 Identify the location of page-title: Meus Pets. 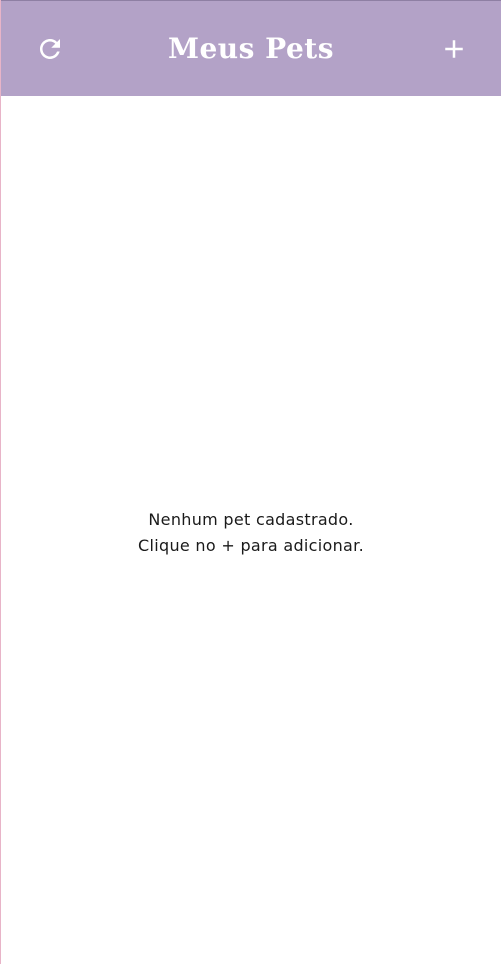
(251, 48).